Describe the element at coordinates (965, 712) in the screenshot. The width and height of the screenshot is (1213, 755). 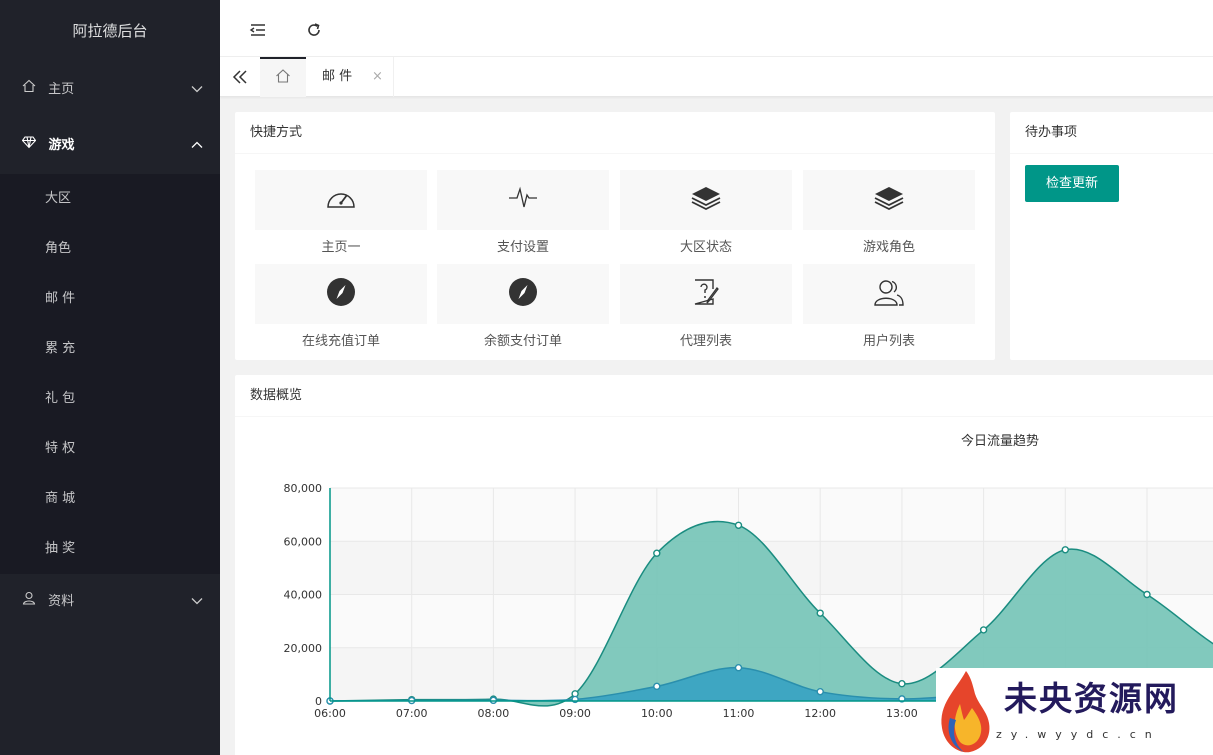
I see `flame-logo-icon` at that location.